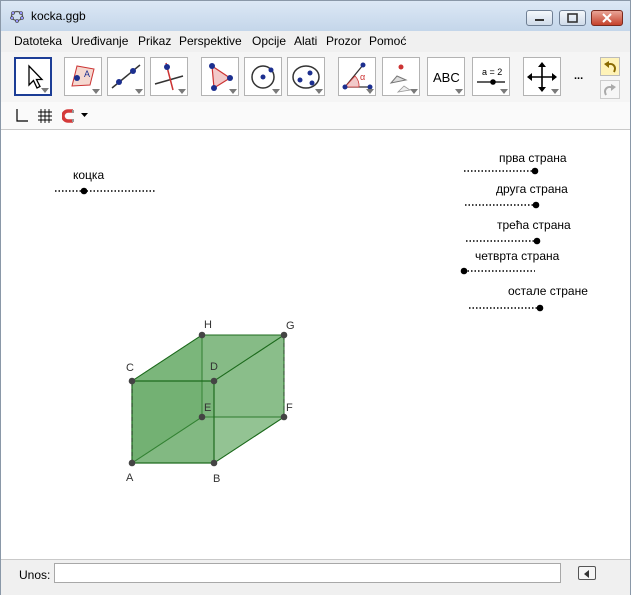 The image size is (631, 595). Describe the element at coordinates (214, 367) in the screenshot. I see `point-label-d: D` at that location.